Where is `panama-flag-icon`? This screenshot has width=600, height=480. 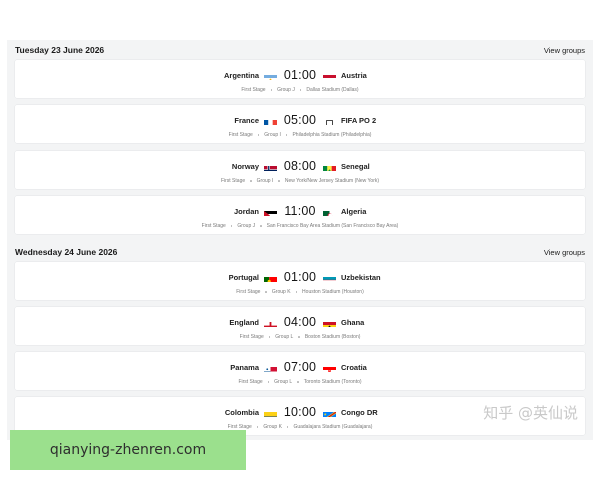
panama-flag-icon is located at coordinates (270, 367).